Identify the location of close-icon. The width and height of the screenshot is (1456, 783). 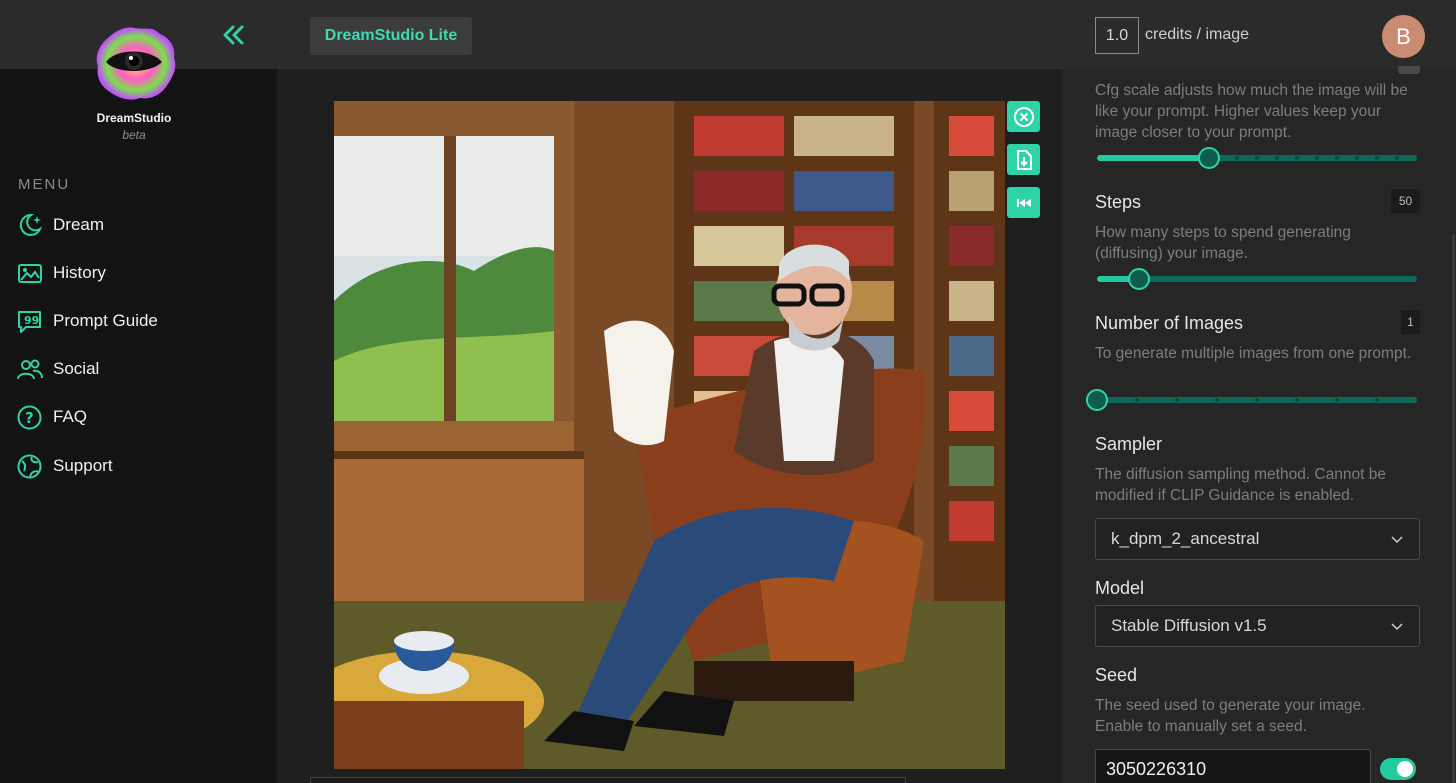
(1023, 116).